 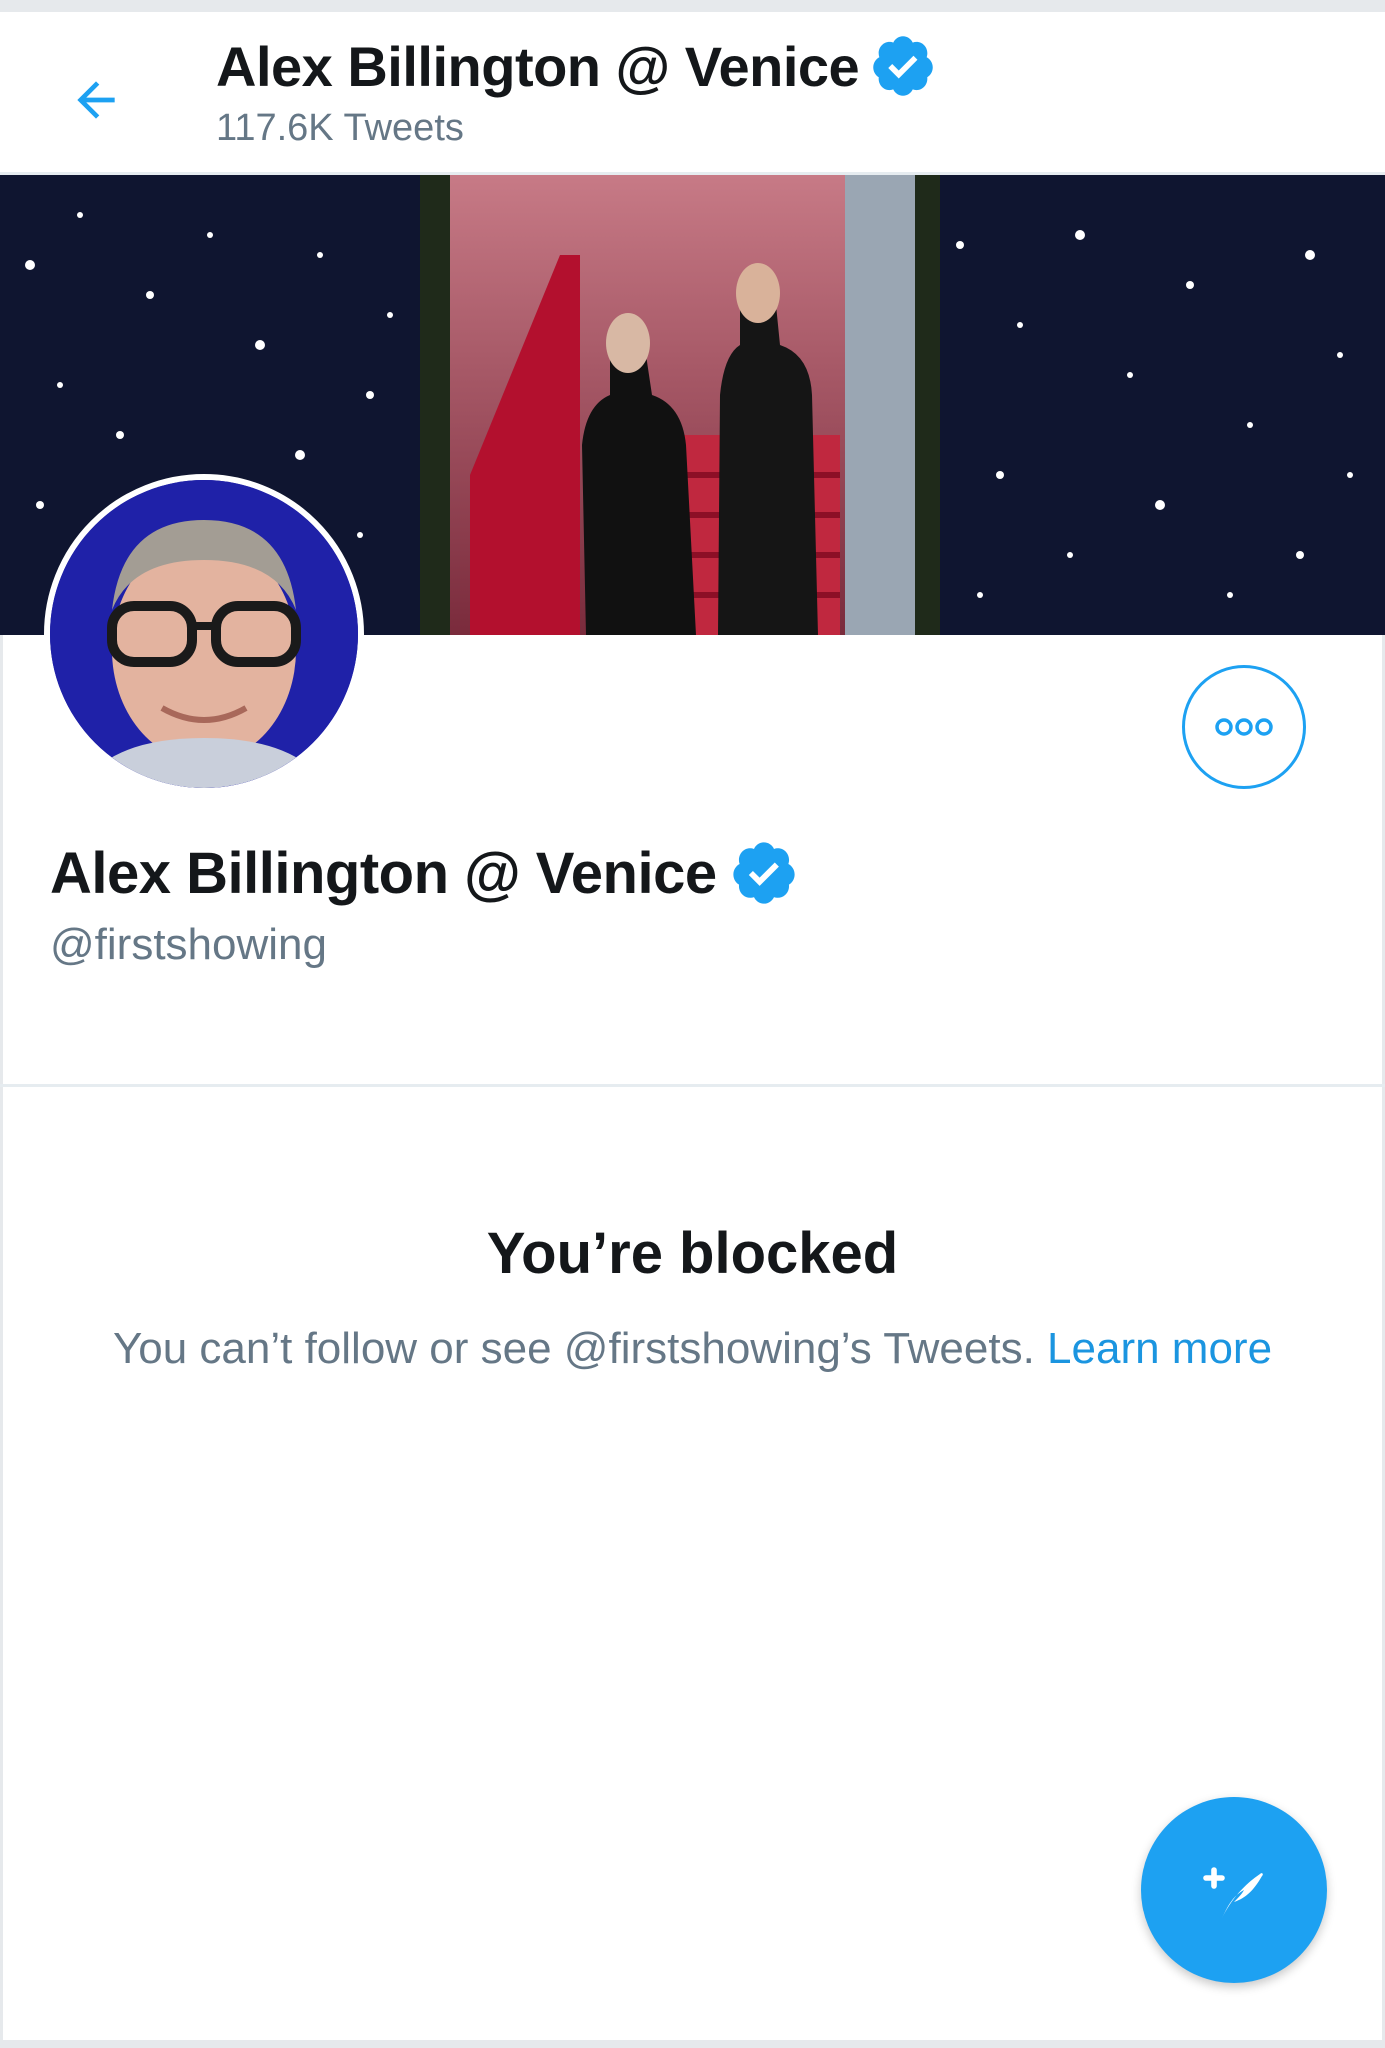 I want to click on section-divider, so click(x=692, y=1085).